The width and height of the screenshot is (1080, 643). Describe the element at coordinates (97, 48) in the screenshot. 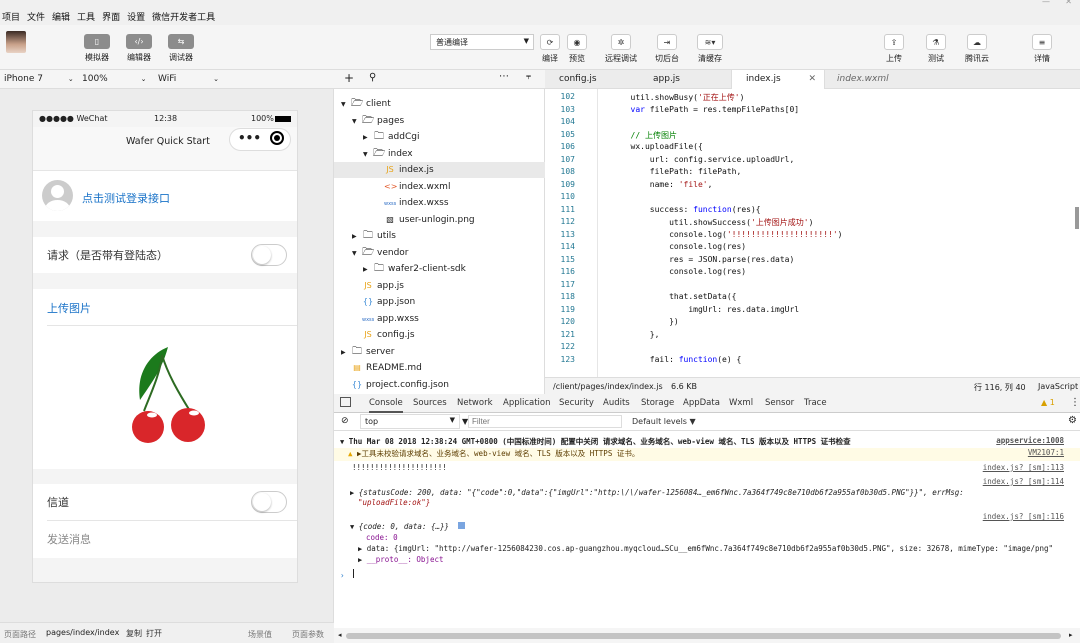

I see `simulator-button: ▯ 模拟器` at that location.